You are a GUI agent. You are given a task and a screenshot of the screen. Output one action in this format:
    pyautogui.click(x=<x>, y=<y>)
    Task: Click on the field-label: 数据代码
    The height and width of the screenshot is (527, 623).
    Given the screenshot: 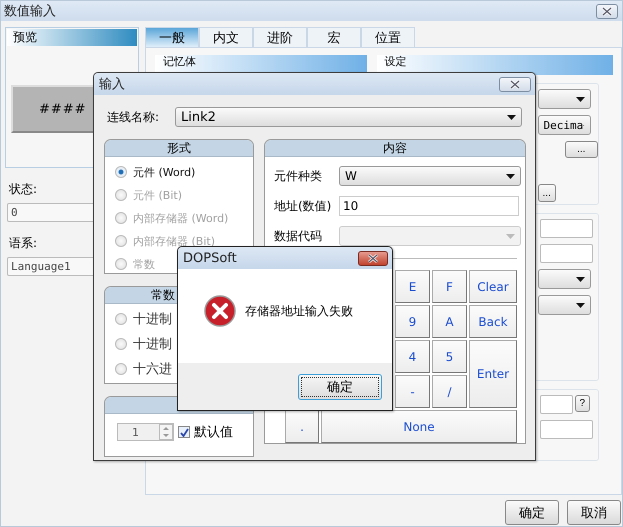 What is the action you would take?
    pyautogui.click(x=298, y=236)
    